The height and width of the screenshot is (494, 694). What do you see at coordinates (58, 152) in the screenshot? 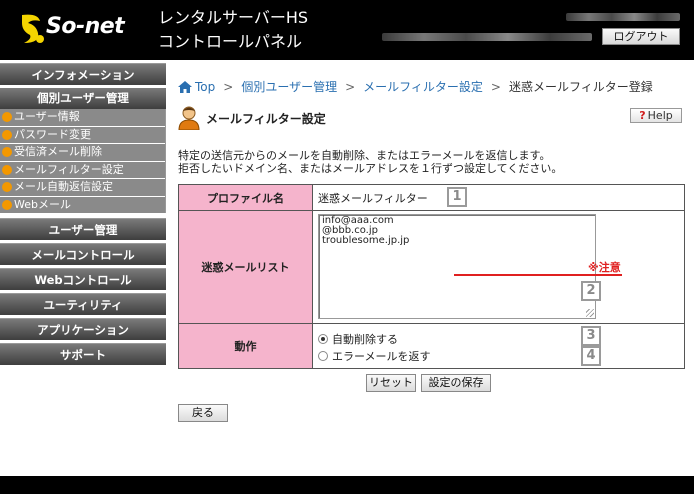
I see `sub-item-label: 受信済メール削除` at bounding box center [58, 152].